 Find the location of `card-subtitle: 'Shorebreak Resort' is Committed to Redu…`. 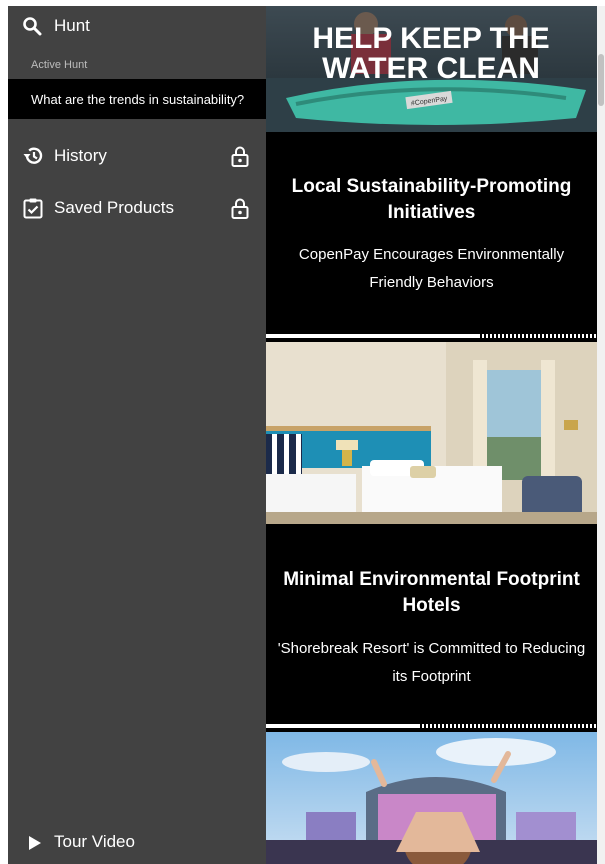

card-subtitle: 'Shorebreak Resort' is Committed to Redu… is located at coordinates (431, 662).